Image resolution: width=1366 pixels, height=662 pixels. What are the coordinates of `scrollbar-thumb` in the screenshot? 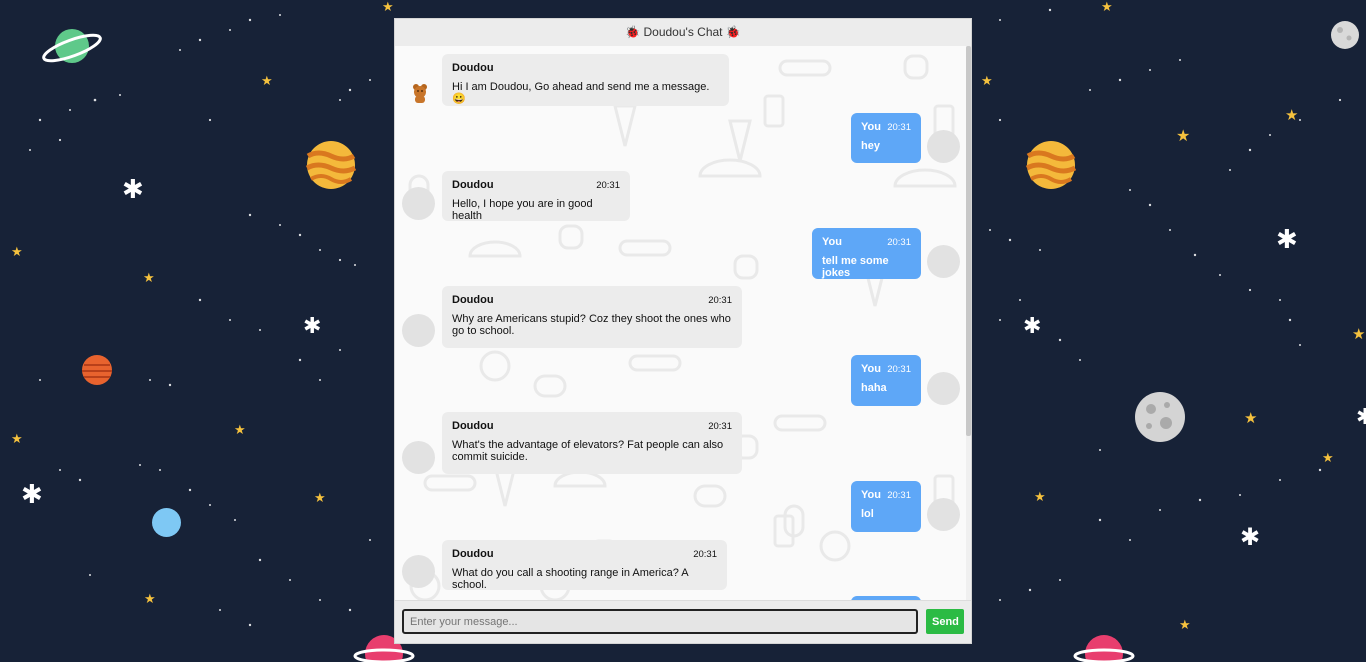 It's located at (968, 241).